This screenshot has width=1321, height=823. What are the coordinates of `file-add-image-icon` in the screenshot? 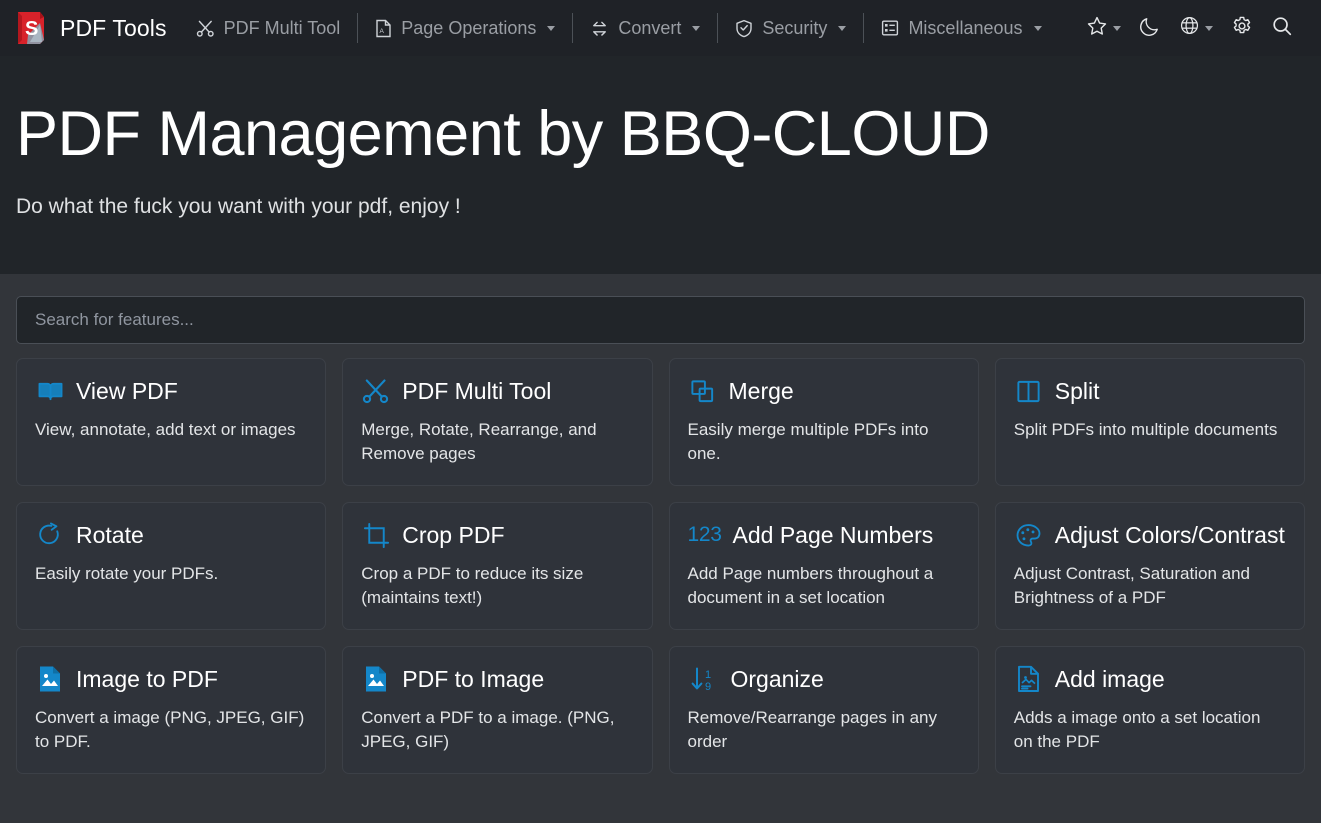 It's located at (1029, 679).